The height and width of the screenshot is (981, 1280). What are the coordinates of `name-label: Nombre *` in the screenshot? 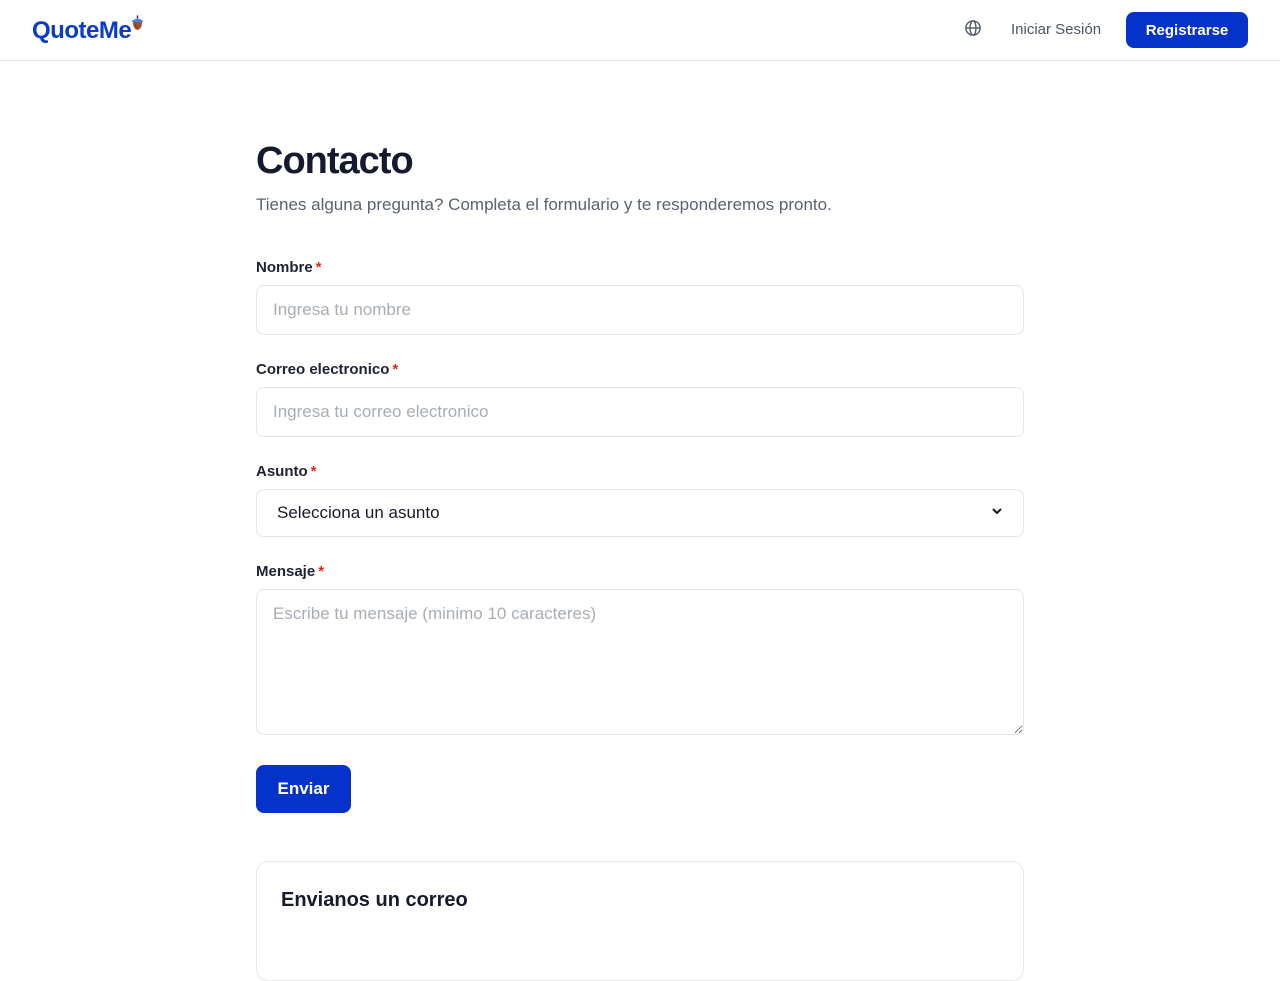 It's located at (289, 268).